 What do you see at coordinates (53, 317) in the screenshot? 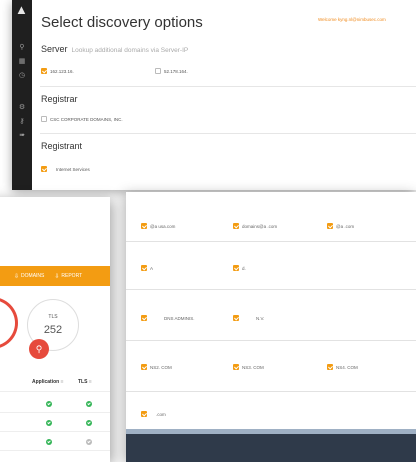
I see `tls-label: TLS` at bounding box center [53, 317].